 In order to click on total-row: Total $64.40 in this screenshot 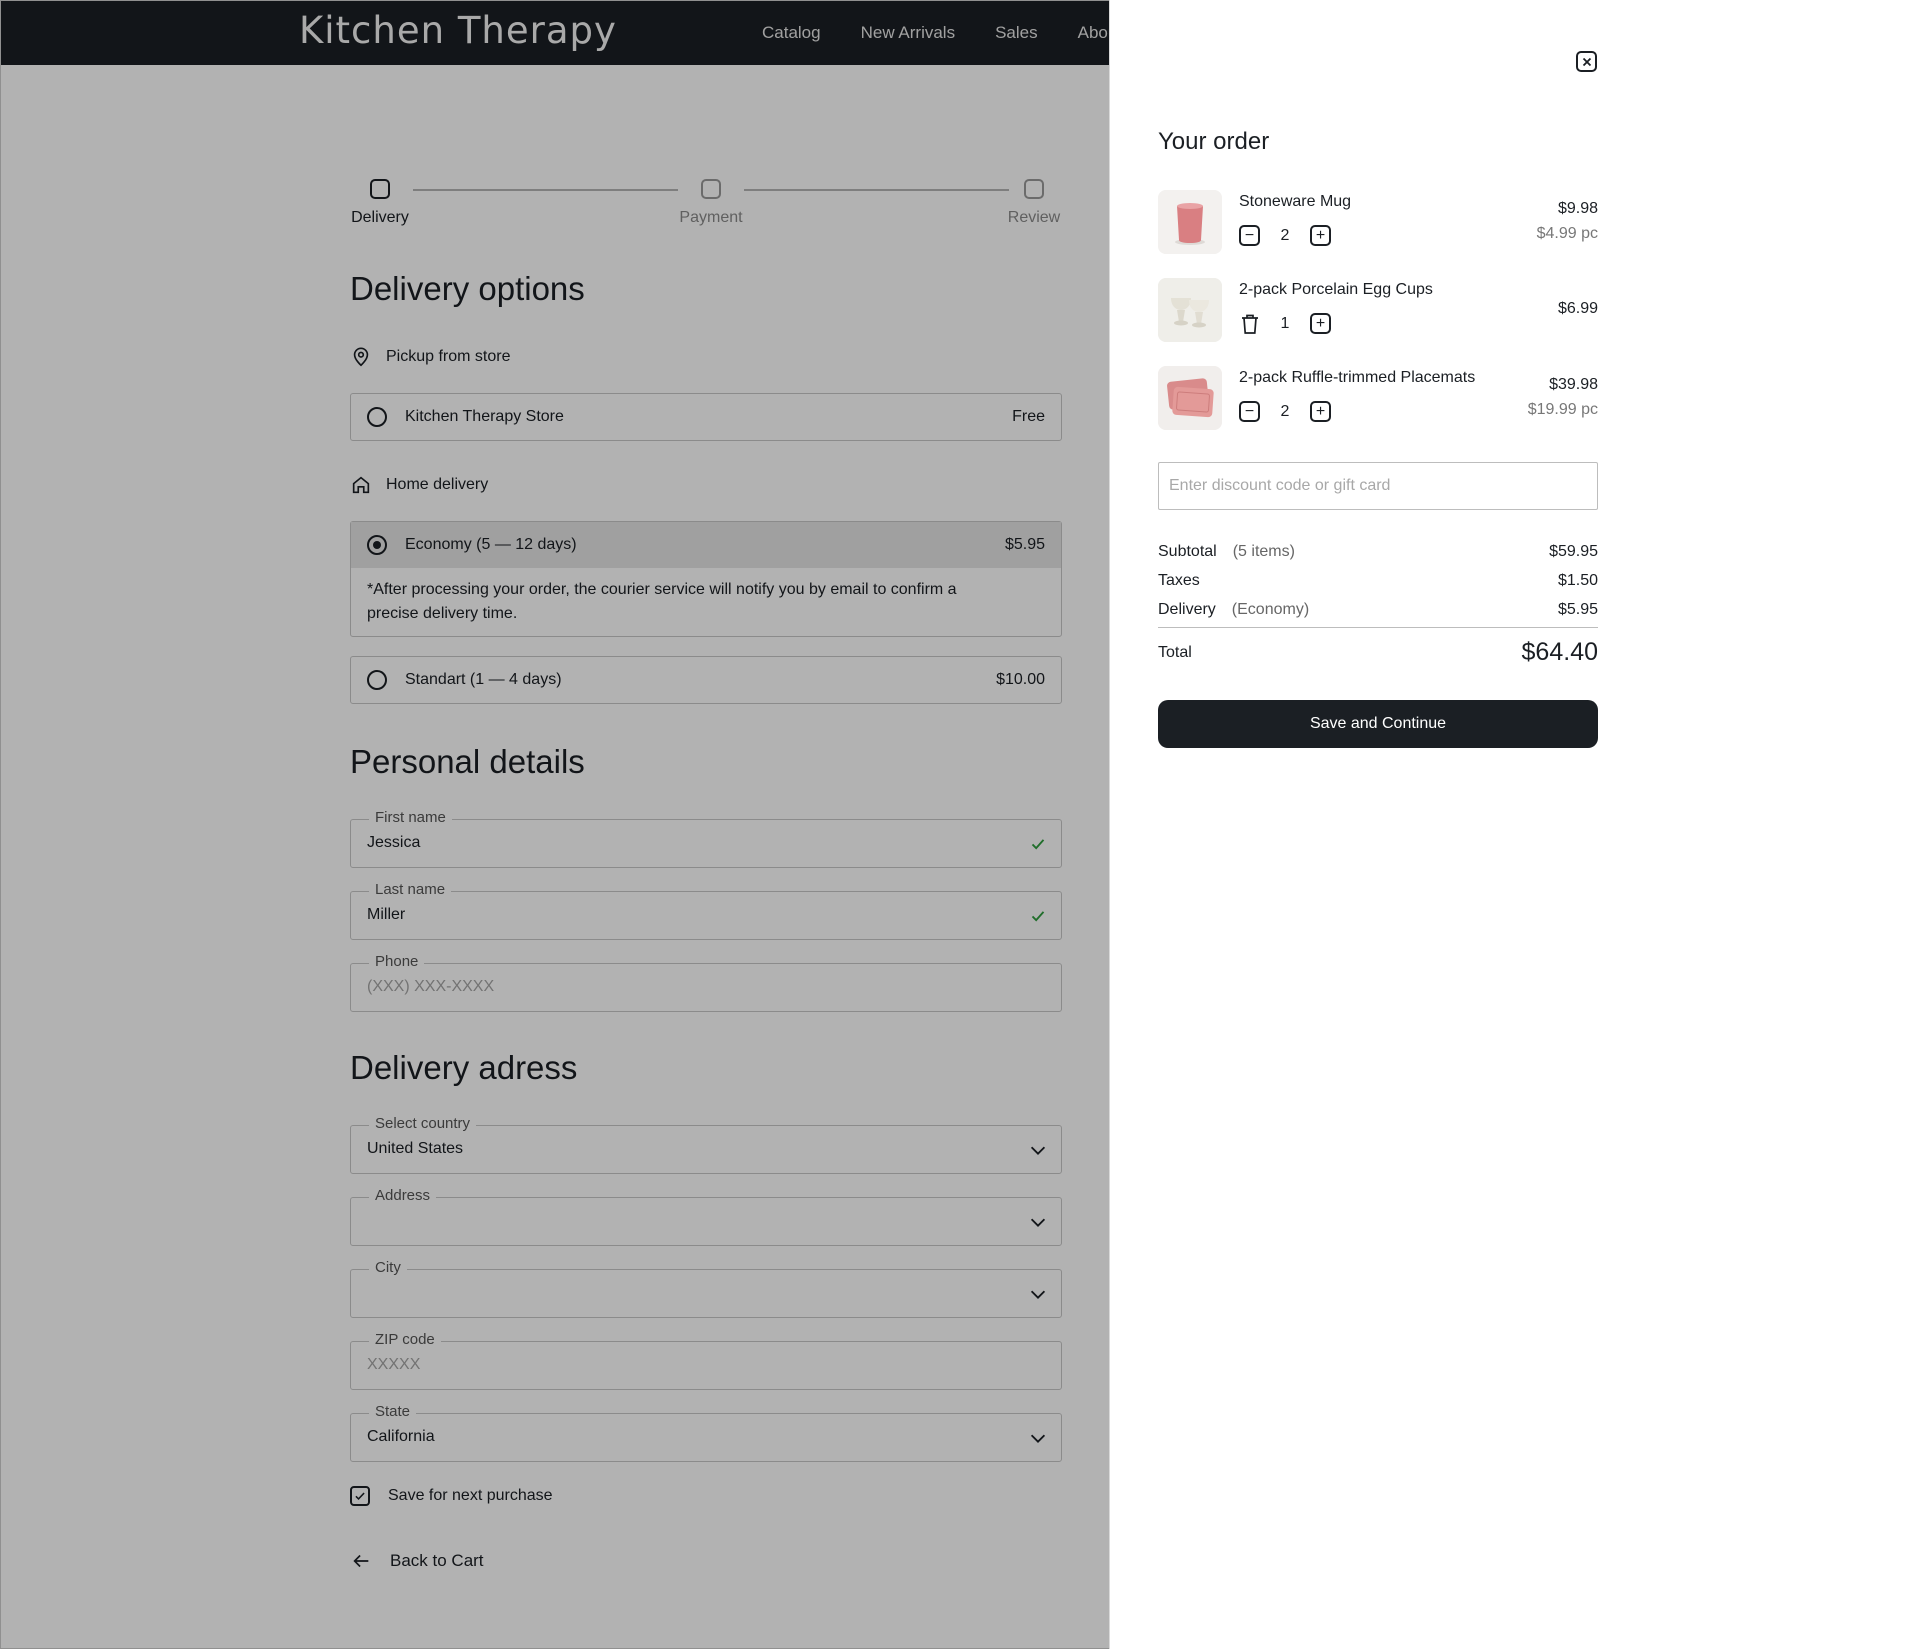, I will do `click(1378, 652)`.